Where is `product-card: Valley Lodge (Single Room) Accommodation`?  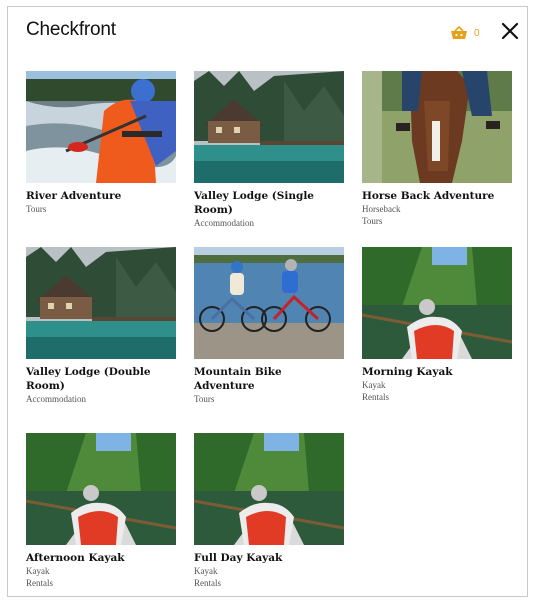 product-card: Valley Lodge (Single Room) Accommodation is located at coordinates (269, 150).